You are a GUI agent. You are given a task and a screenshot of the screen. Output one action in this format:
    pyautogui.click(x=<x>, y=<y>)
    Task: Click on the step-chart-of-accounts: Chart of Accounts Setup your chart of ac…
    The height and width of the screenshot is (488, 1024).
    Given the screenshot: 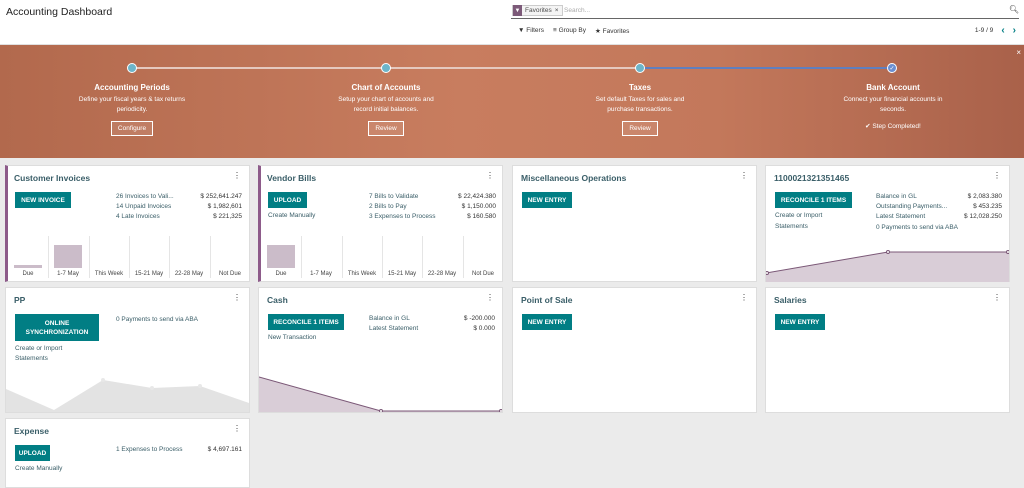 What is the action you would take?
    pyautogui.click(x=386, y=109)
    